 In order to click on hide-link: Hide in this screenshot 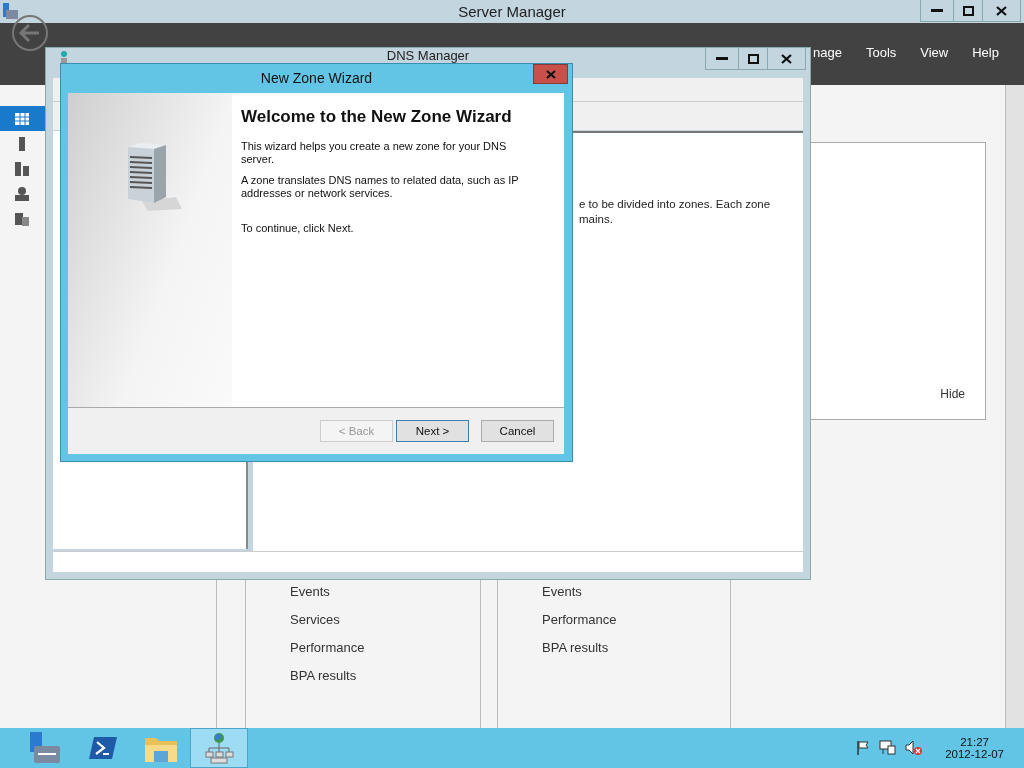, I will do `click(952, 394)`.